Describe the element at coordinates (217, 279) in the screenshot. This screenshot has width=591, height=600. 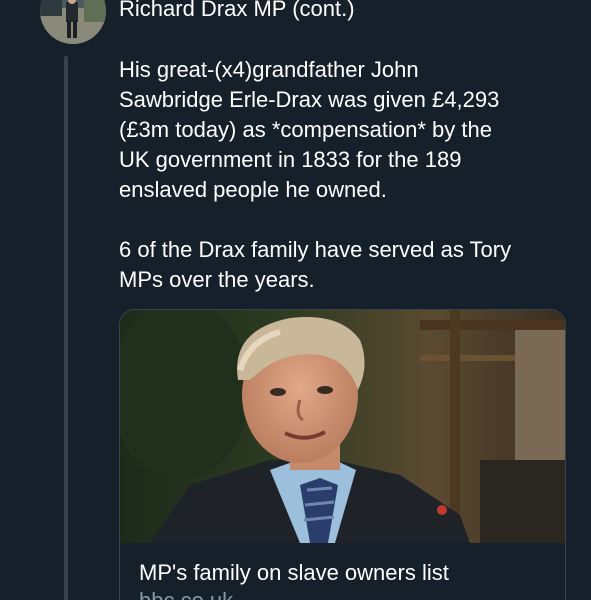
I see `tweet-line: MPs over the years.` at that location.